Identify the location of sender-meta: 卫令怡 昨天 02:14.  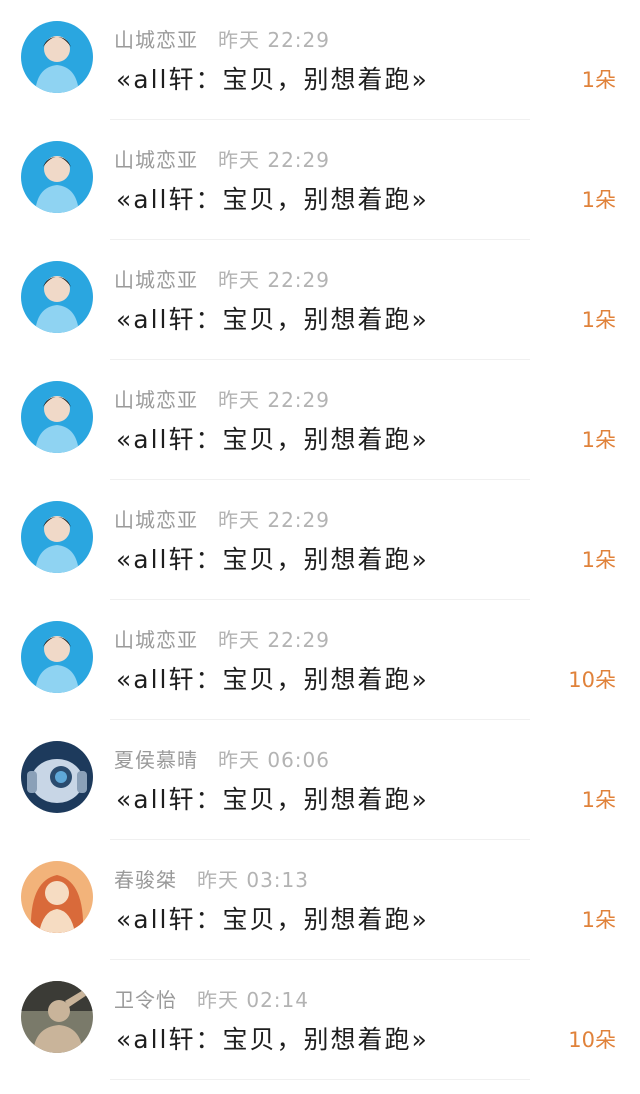
(211, 998).